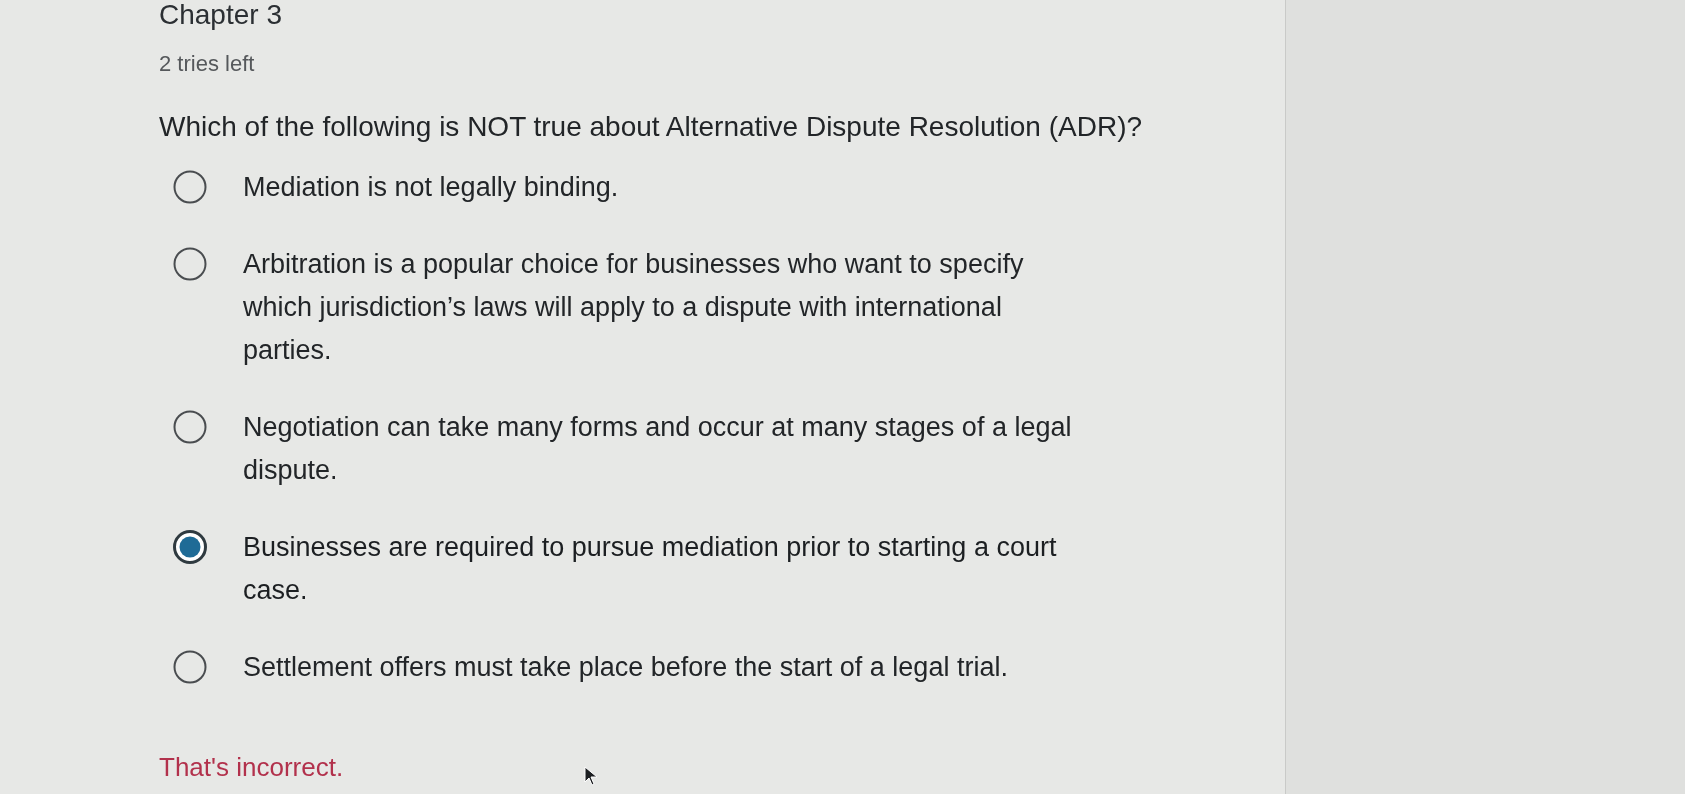  Describe the element at coordinates (658, 449) in the screenshot. I see `answer-option-text: Negotiation can take many forms and occur at many stages of a legal dispute.` at that location.